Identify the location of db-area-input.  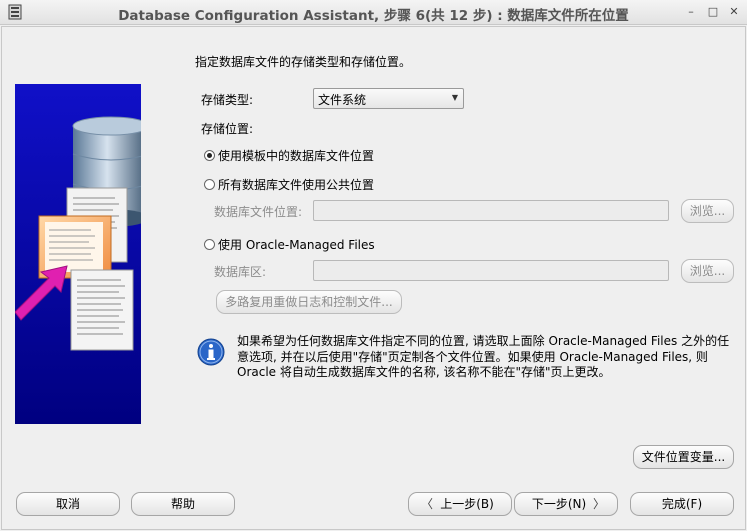
(491, 270).